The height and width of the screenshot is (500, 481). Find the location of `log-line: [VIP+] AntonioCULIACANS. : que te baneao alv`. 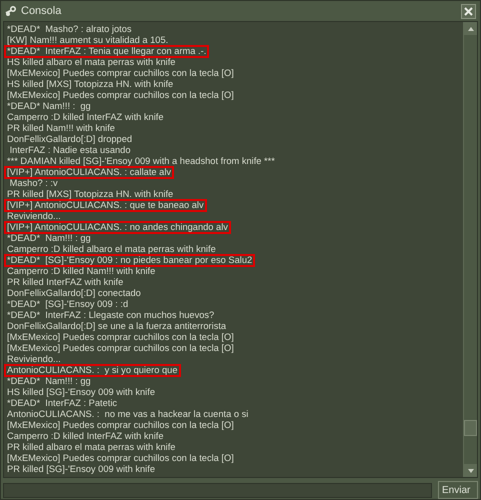

log-line: [VIP+] AntonioCULIACANS. : que te baneao alv is located at coordinates (105, 205).